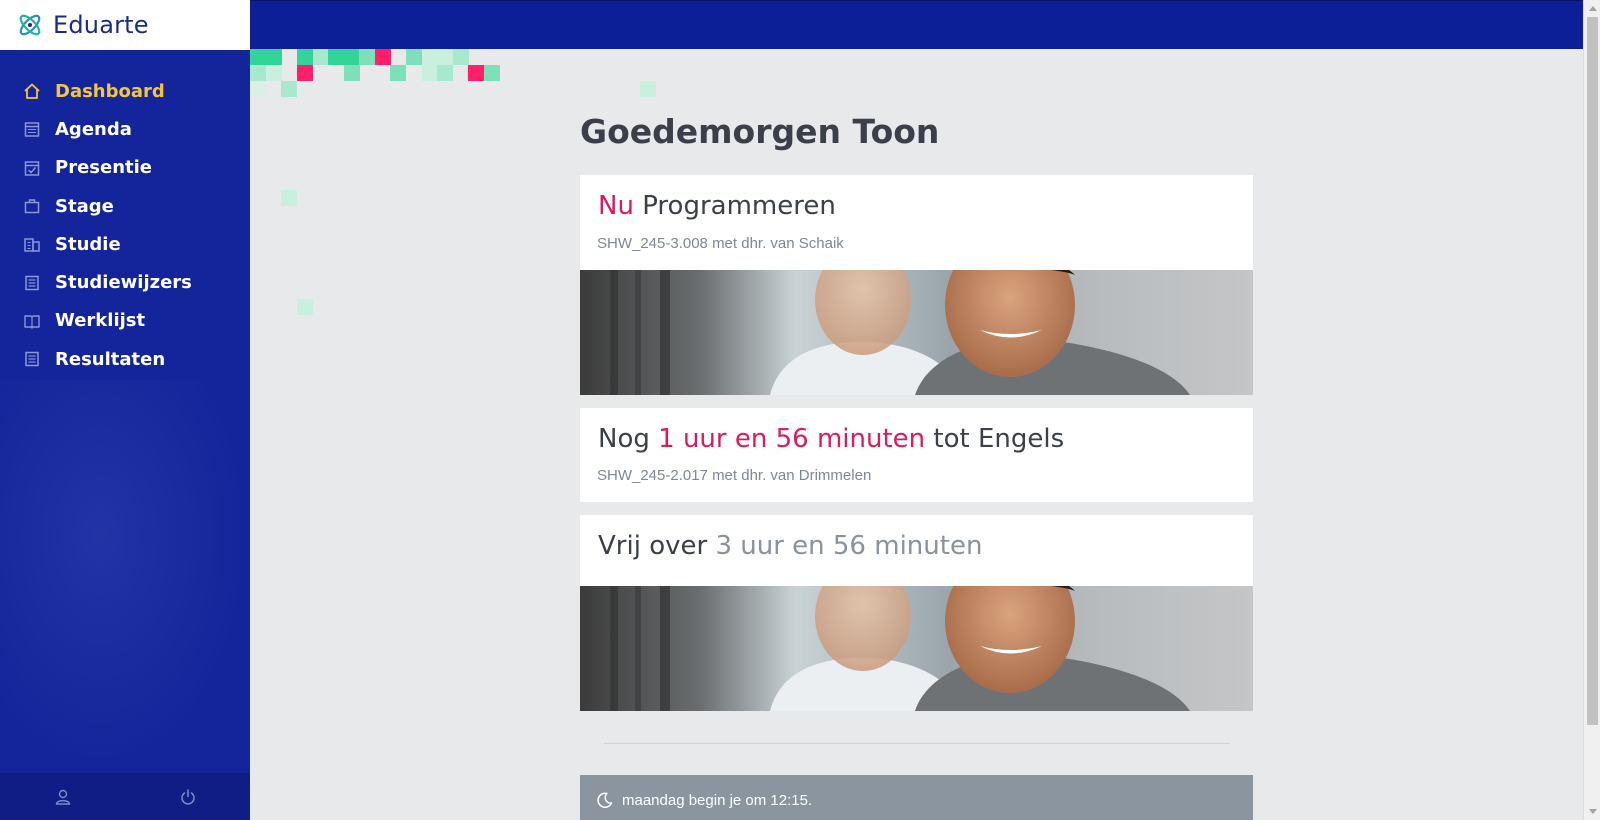  I want to click on sidebar-item-label: Werklijst, so click(100, 321).